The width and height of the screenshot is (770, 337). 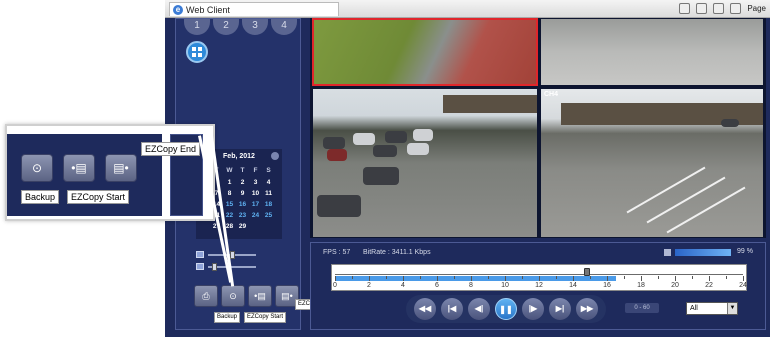 What do you see at coordinates (197, 52) in the screenshot?
I see `quad-view-button` at bounding box center [197, 52].